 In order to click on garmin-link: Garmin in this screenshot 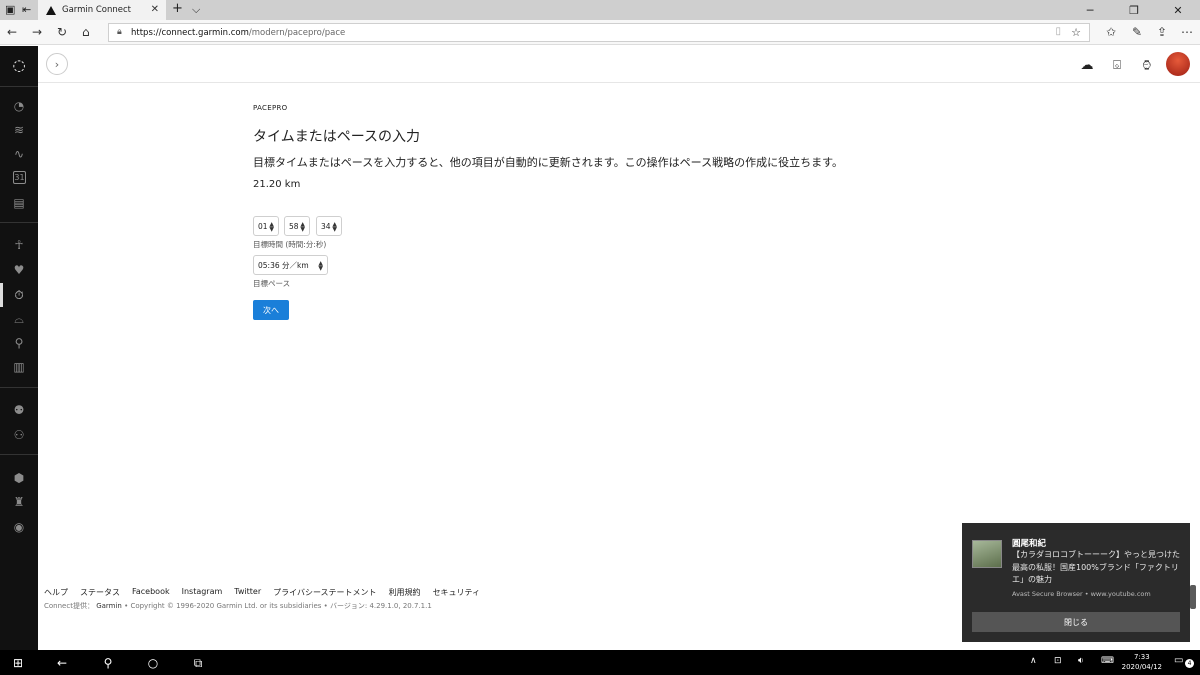, I will do `click(109, 606)`.